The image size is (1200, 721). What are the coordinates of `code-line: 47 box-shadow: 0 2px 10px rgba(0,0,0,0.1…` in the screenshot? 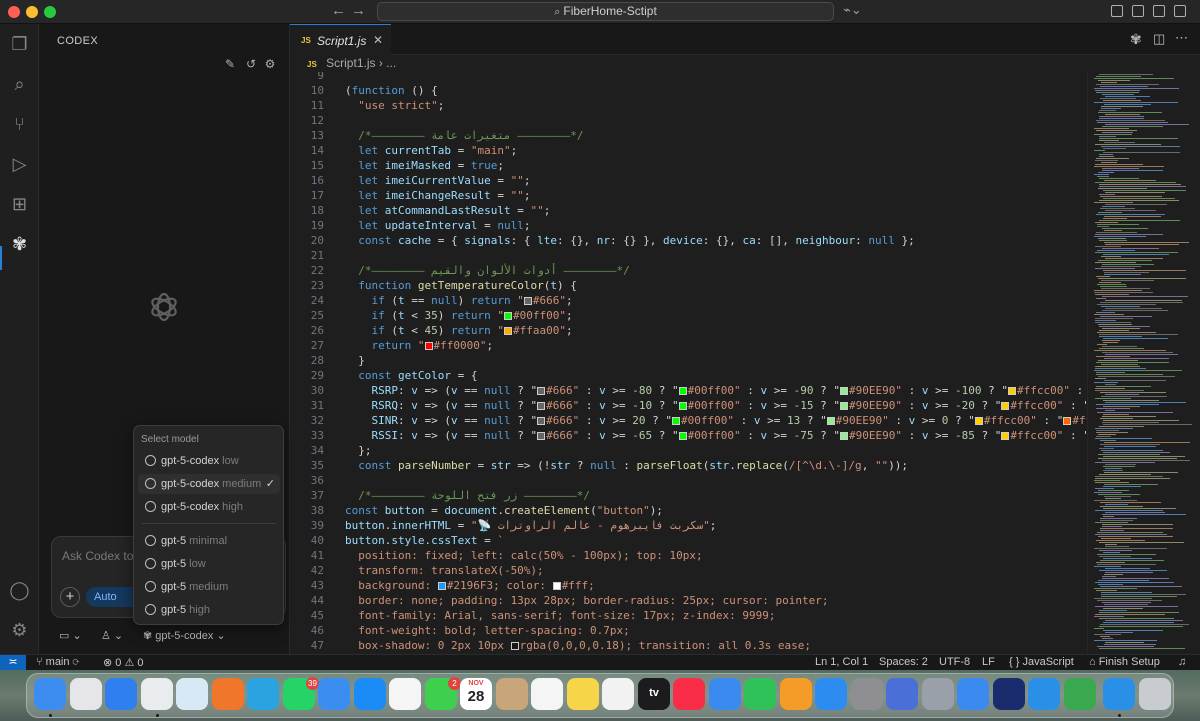 It's located at (688, 645).